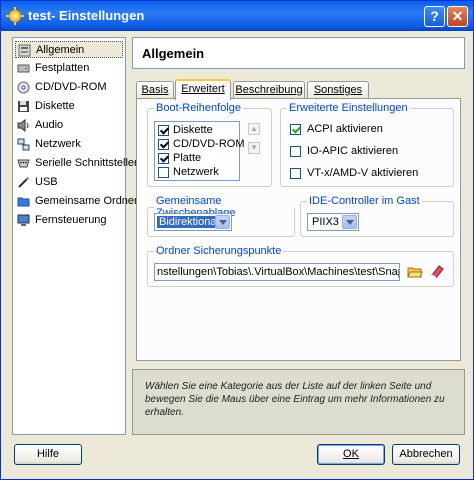 The width and height of the screenshot is (474, 480). What do you see at coordinates (345, 129) in the screenshot?
I see `acpi-label: ACPI aktivieren` at bounding box center [345, 129].